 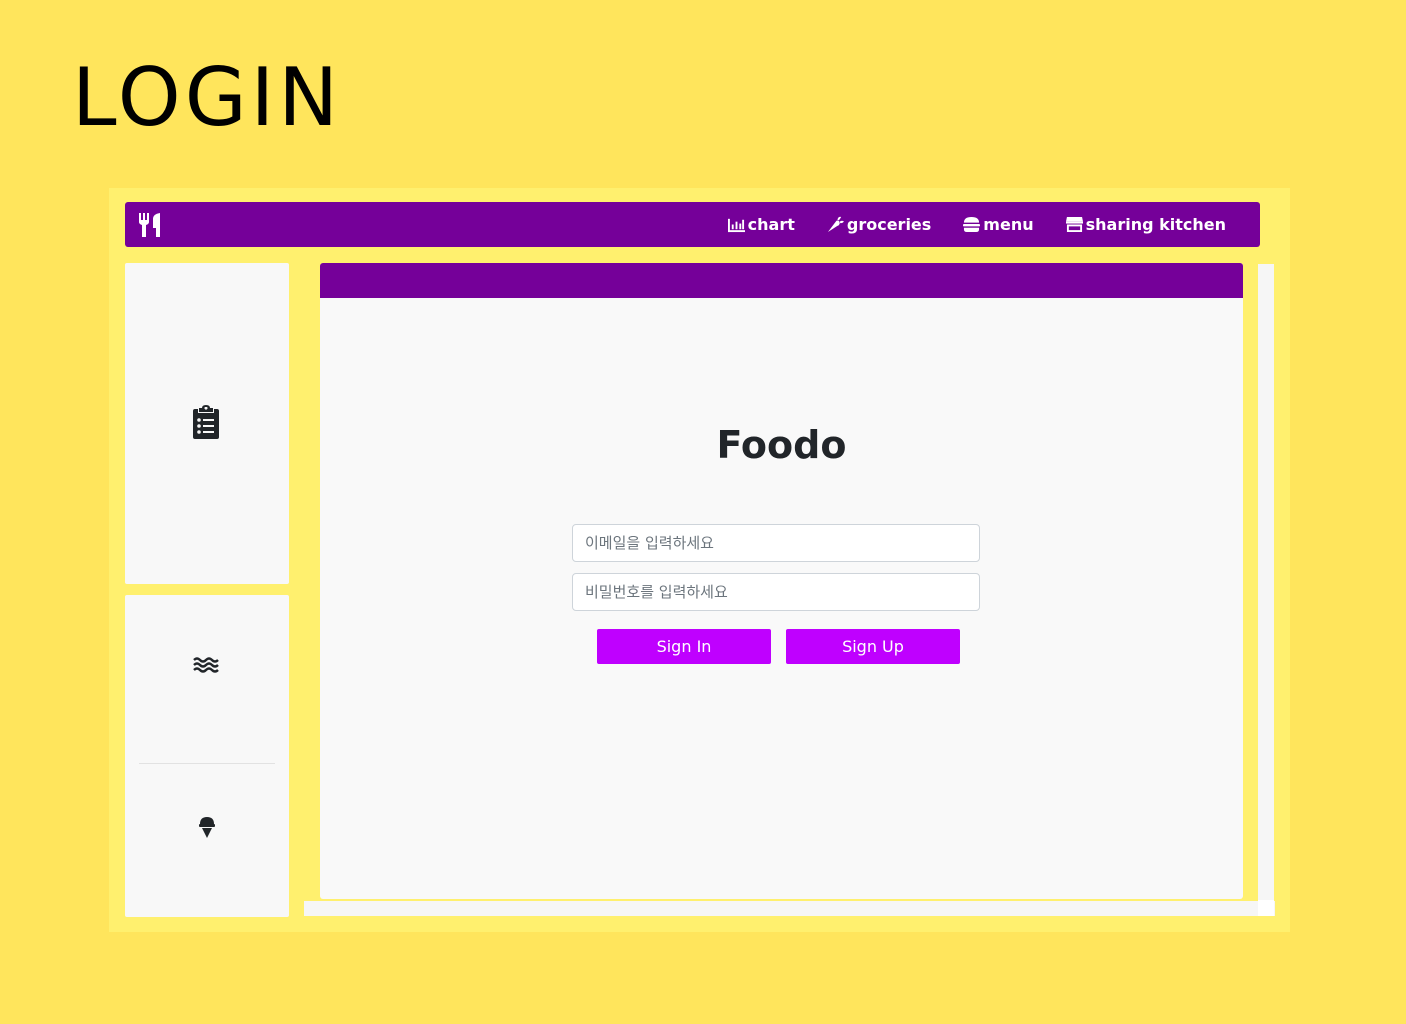 What do you see at coordinates (776, 592) in the screenshot?
I see `password-input` at bounding box center [776, 592].